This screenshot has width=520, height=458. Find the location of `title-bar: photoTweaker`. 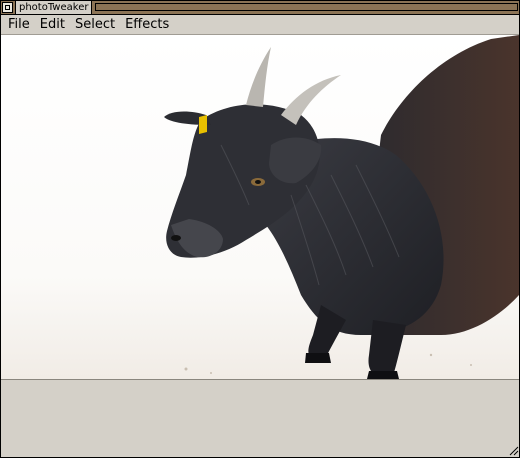

title-bar: photoTweaker is located at coordinates (260, 8).